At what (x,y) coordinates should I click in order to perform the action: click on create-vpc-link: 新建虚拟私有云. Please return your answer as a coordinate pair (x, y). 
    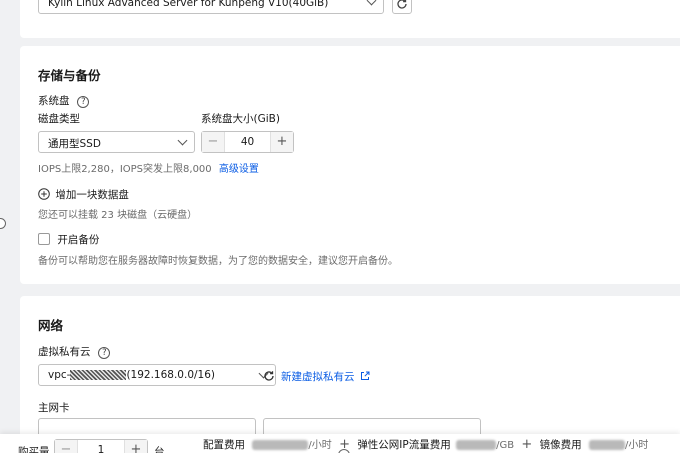
    Looking at the image, I should click on (325, 376).